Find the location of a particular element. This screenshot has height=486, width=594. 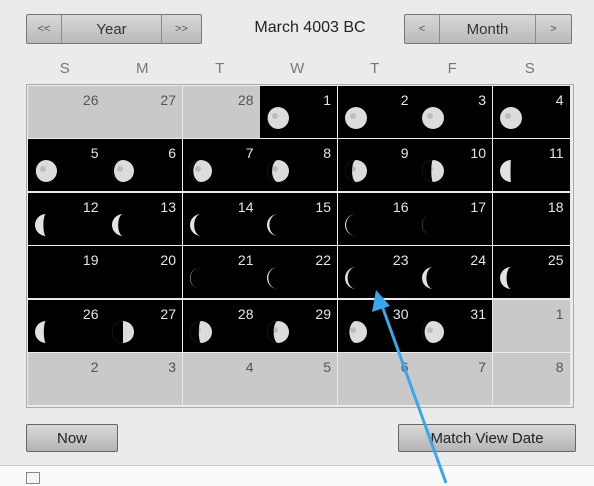

prev-month-button: < is located at coordinates (422, 29).